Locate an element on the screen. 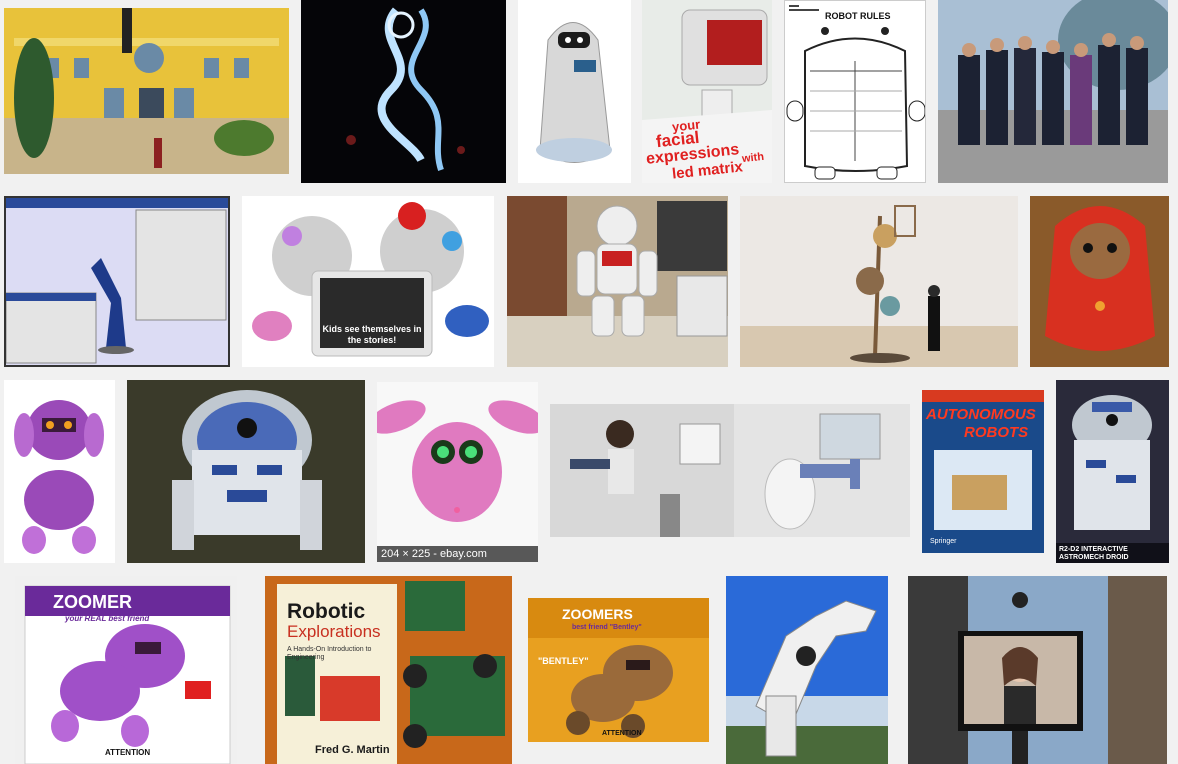 The height and width of the screenshot is (764, 1178). result-image-r2d2-floor is located at coordinates (246, 471).